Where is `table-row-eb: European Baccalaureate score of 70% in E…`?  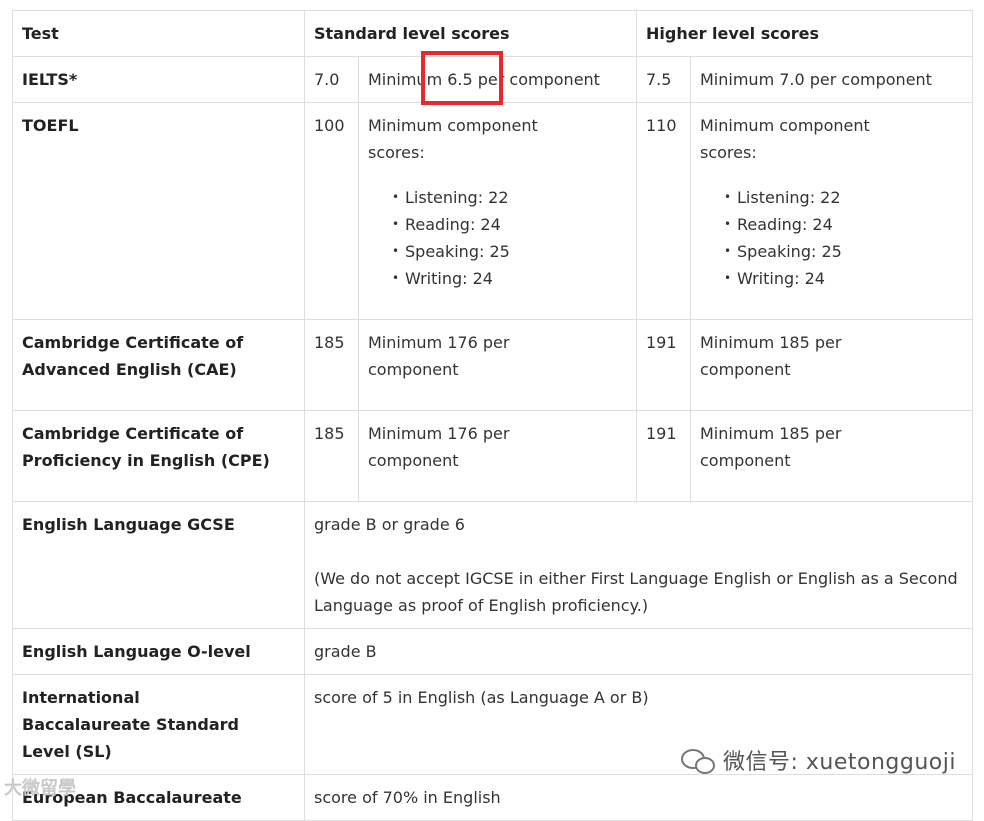 table-row-eb: European Baccalaureate score of 70% in E… is located at coordinates (492, 797).